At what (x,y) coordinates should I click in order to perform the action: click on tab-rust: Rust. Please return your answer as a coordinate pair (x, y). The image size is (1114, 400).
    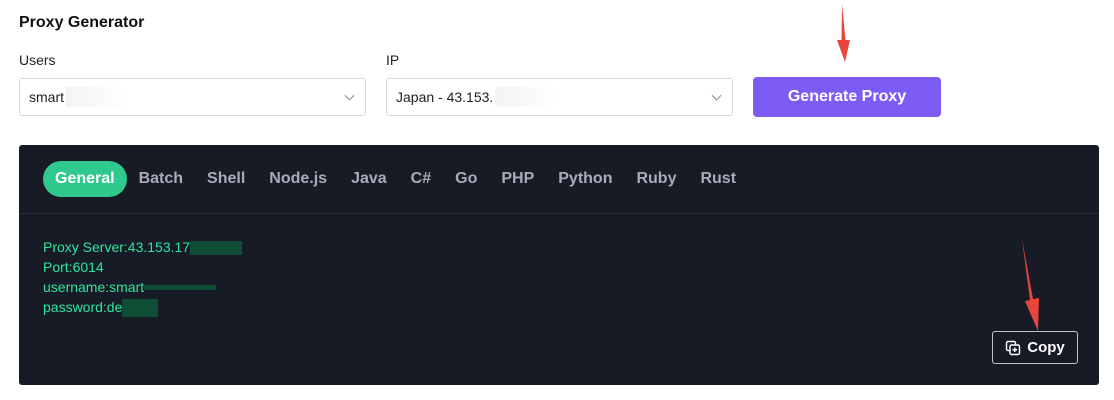
    Looking at the image, I should click on (718, 179).